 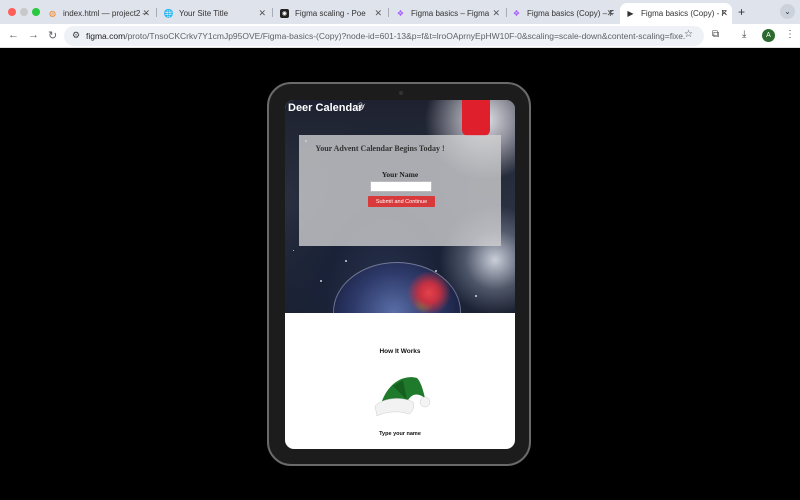 I want to click on tab-figma-basics: ❖ Figma basics – Figma ✕, so click(x=447, y=13).